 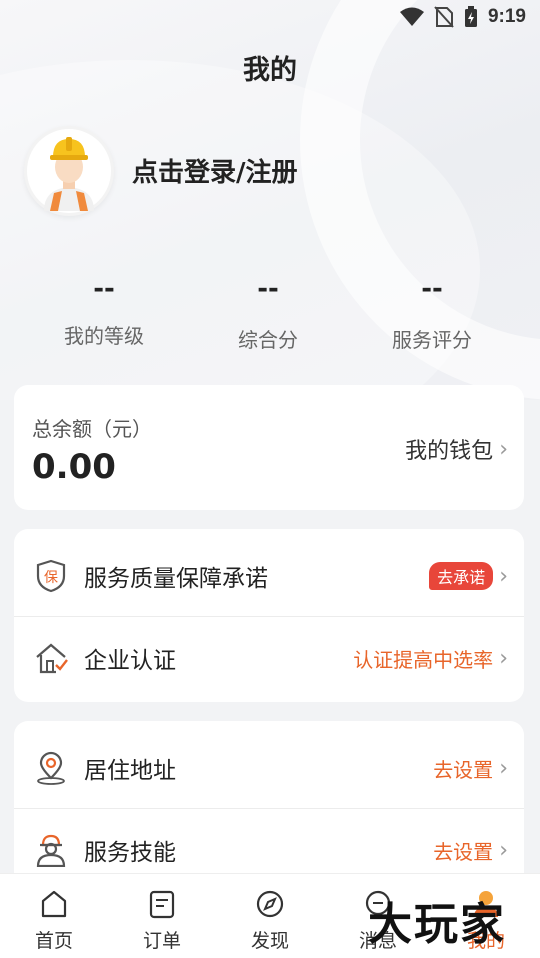 What do you see at coordinates (432, 340) in the screenshot?
I see `stat-label: 服务评分` at bounding box center [432, 340].